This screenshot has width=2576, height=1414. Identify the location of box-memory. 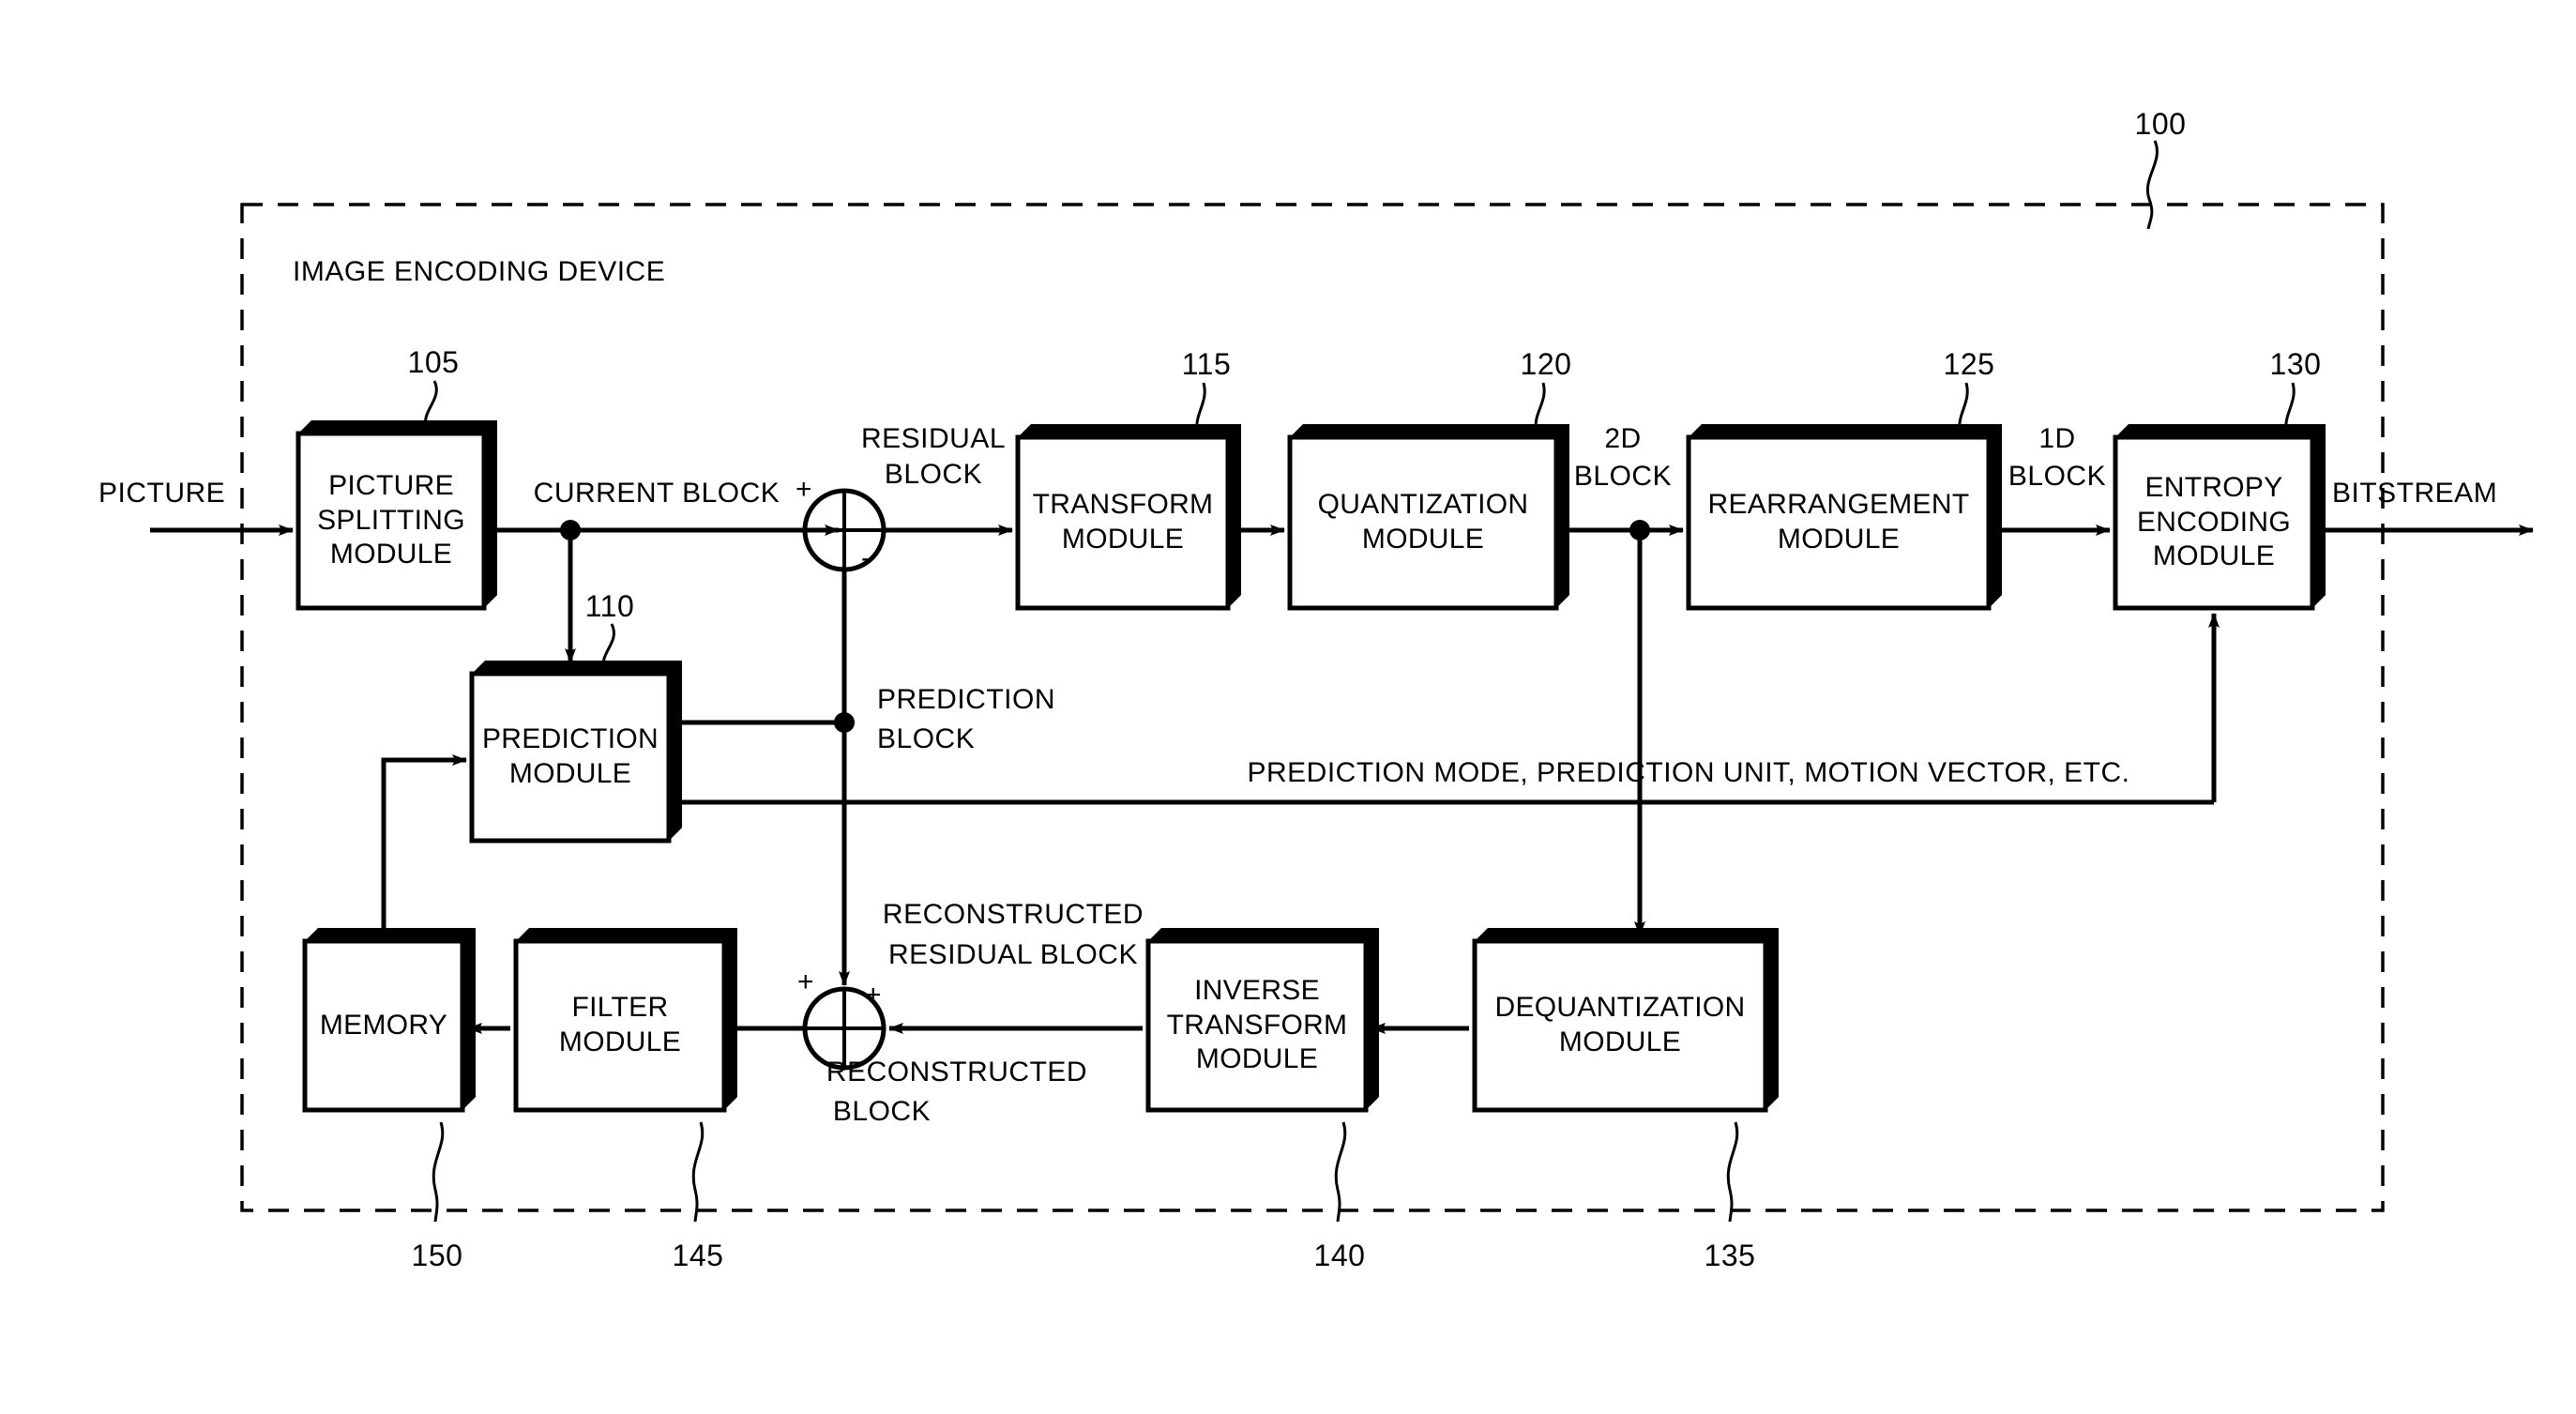
(383, 1025).